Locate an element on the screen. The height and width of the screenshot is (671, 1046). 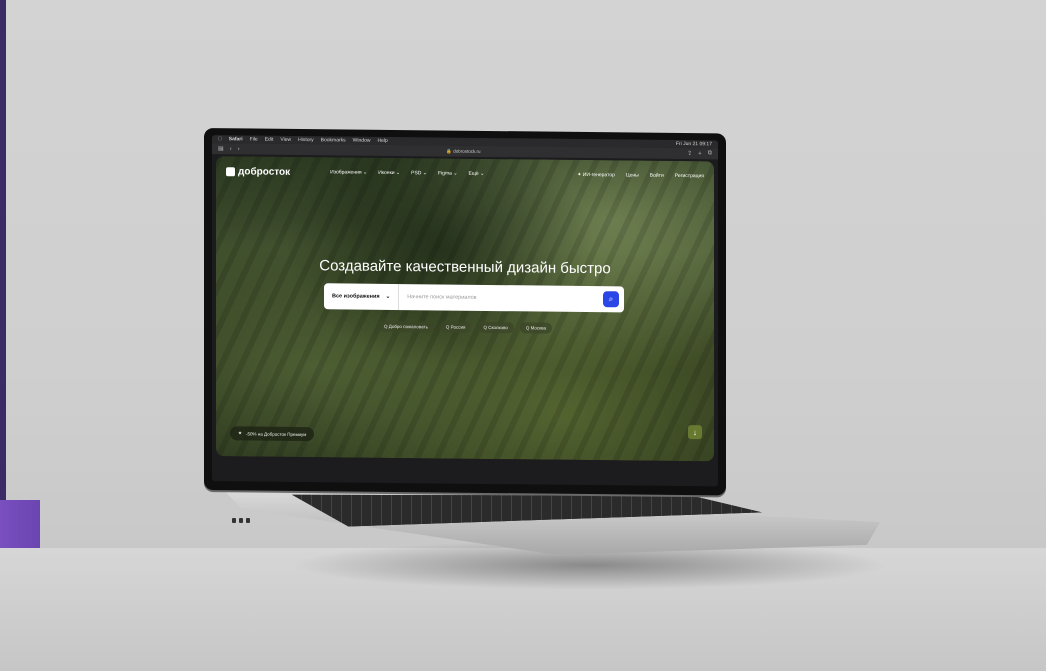
arrow-down-icon: ↓ is located at coordinates (695, 432).